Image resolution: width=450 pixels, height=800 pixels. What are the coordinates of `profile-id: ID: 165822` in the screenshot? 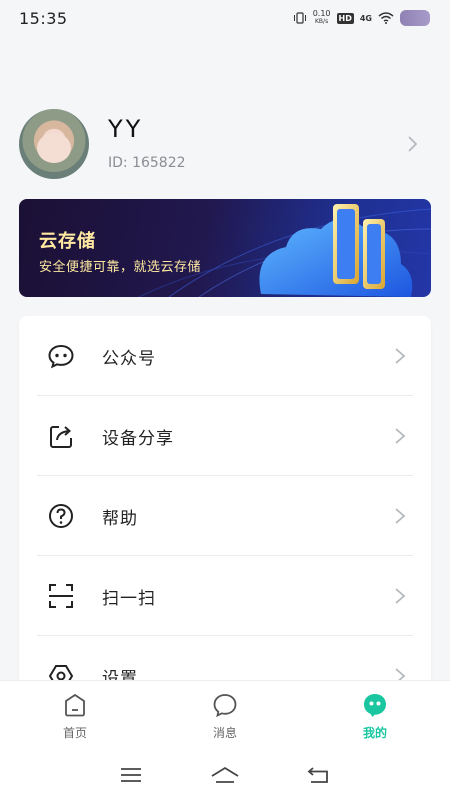 It's located at (147, 163).